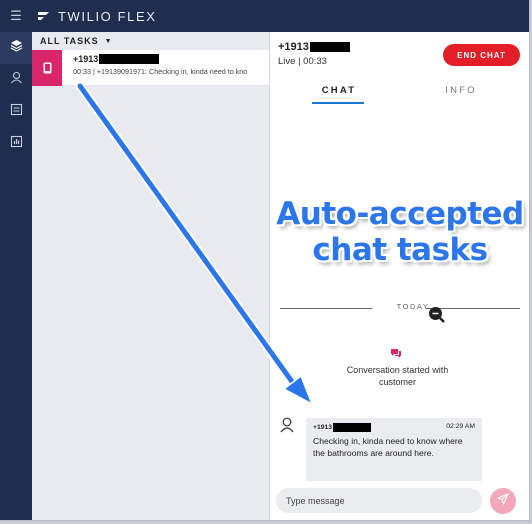 The image size is (532, 524). I want to click on callout-line-1: Auto-accepted, so click(400, 214).